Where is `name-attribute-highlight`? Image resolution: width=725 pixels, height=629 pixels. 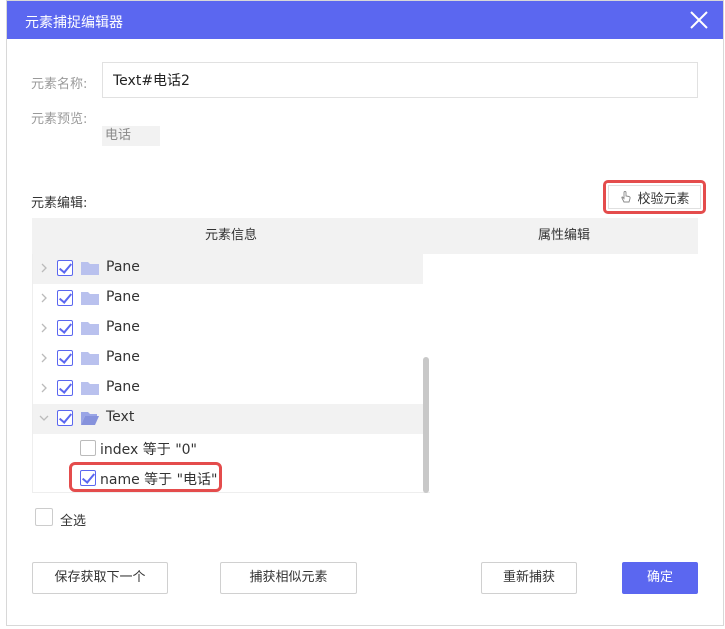 name-attribute-highlight is located at coordinates (145, 477).